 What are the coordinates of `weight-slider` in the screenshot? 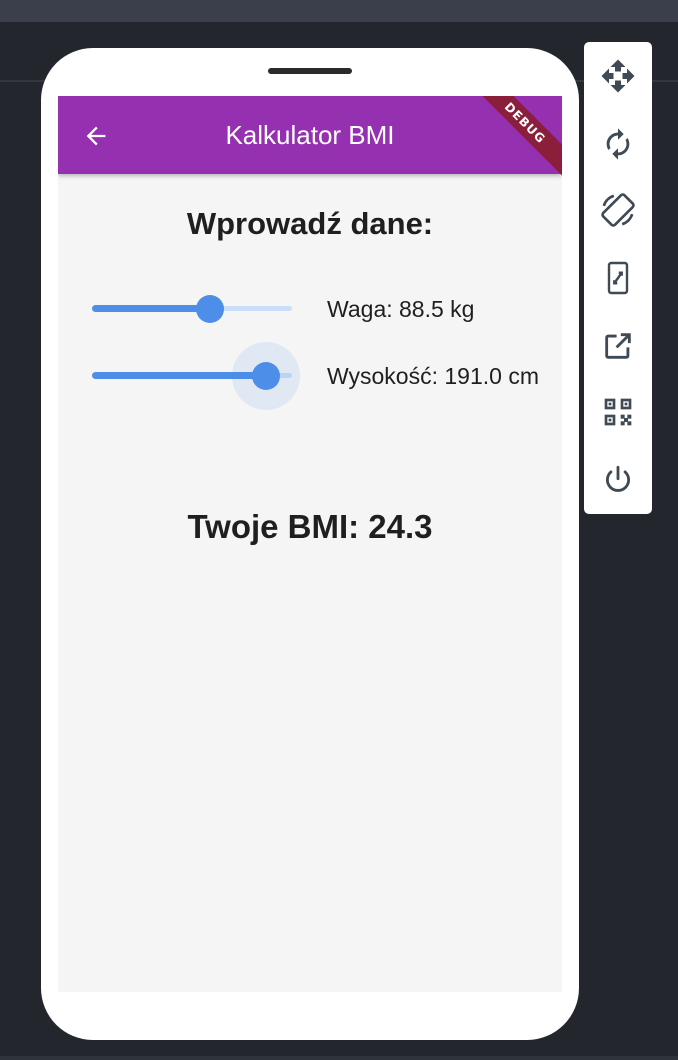 It's located at (192, 309).